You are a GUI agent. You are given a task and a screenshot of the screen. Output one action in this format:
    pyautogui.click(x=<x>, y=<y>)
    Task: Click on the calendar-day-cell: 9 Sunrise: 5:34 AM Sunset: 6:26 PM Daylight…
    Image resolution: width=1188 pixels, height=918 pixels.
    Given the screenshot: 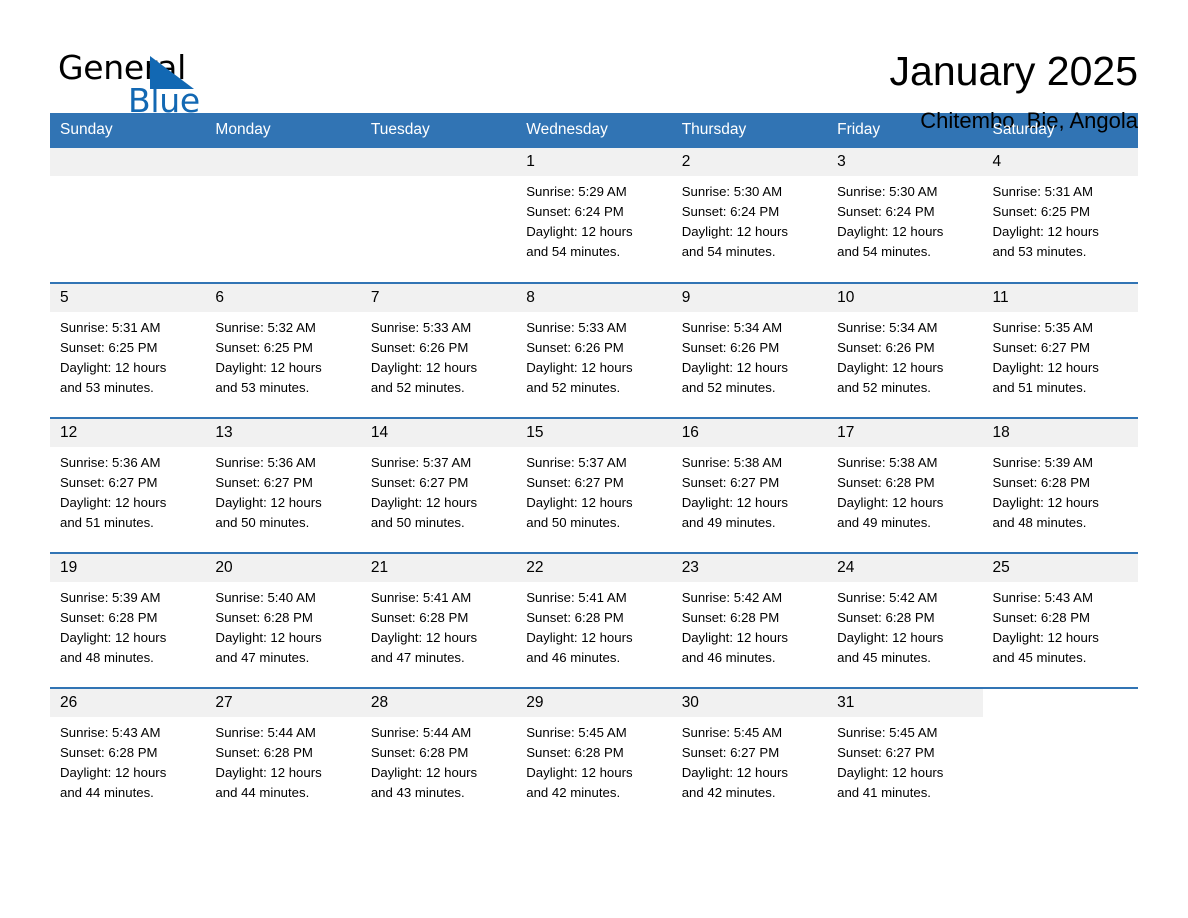 What is the action you would take?
    pyautogui.click(x=749, y=350)
    